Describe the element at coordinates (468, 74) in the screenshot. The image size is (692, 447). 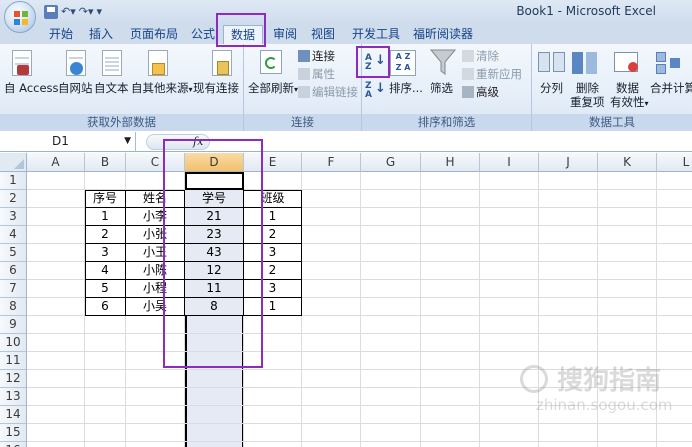
I see `reapply-icon` at that location.